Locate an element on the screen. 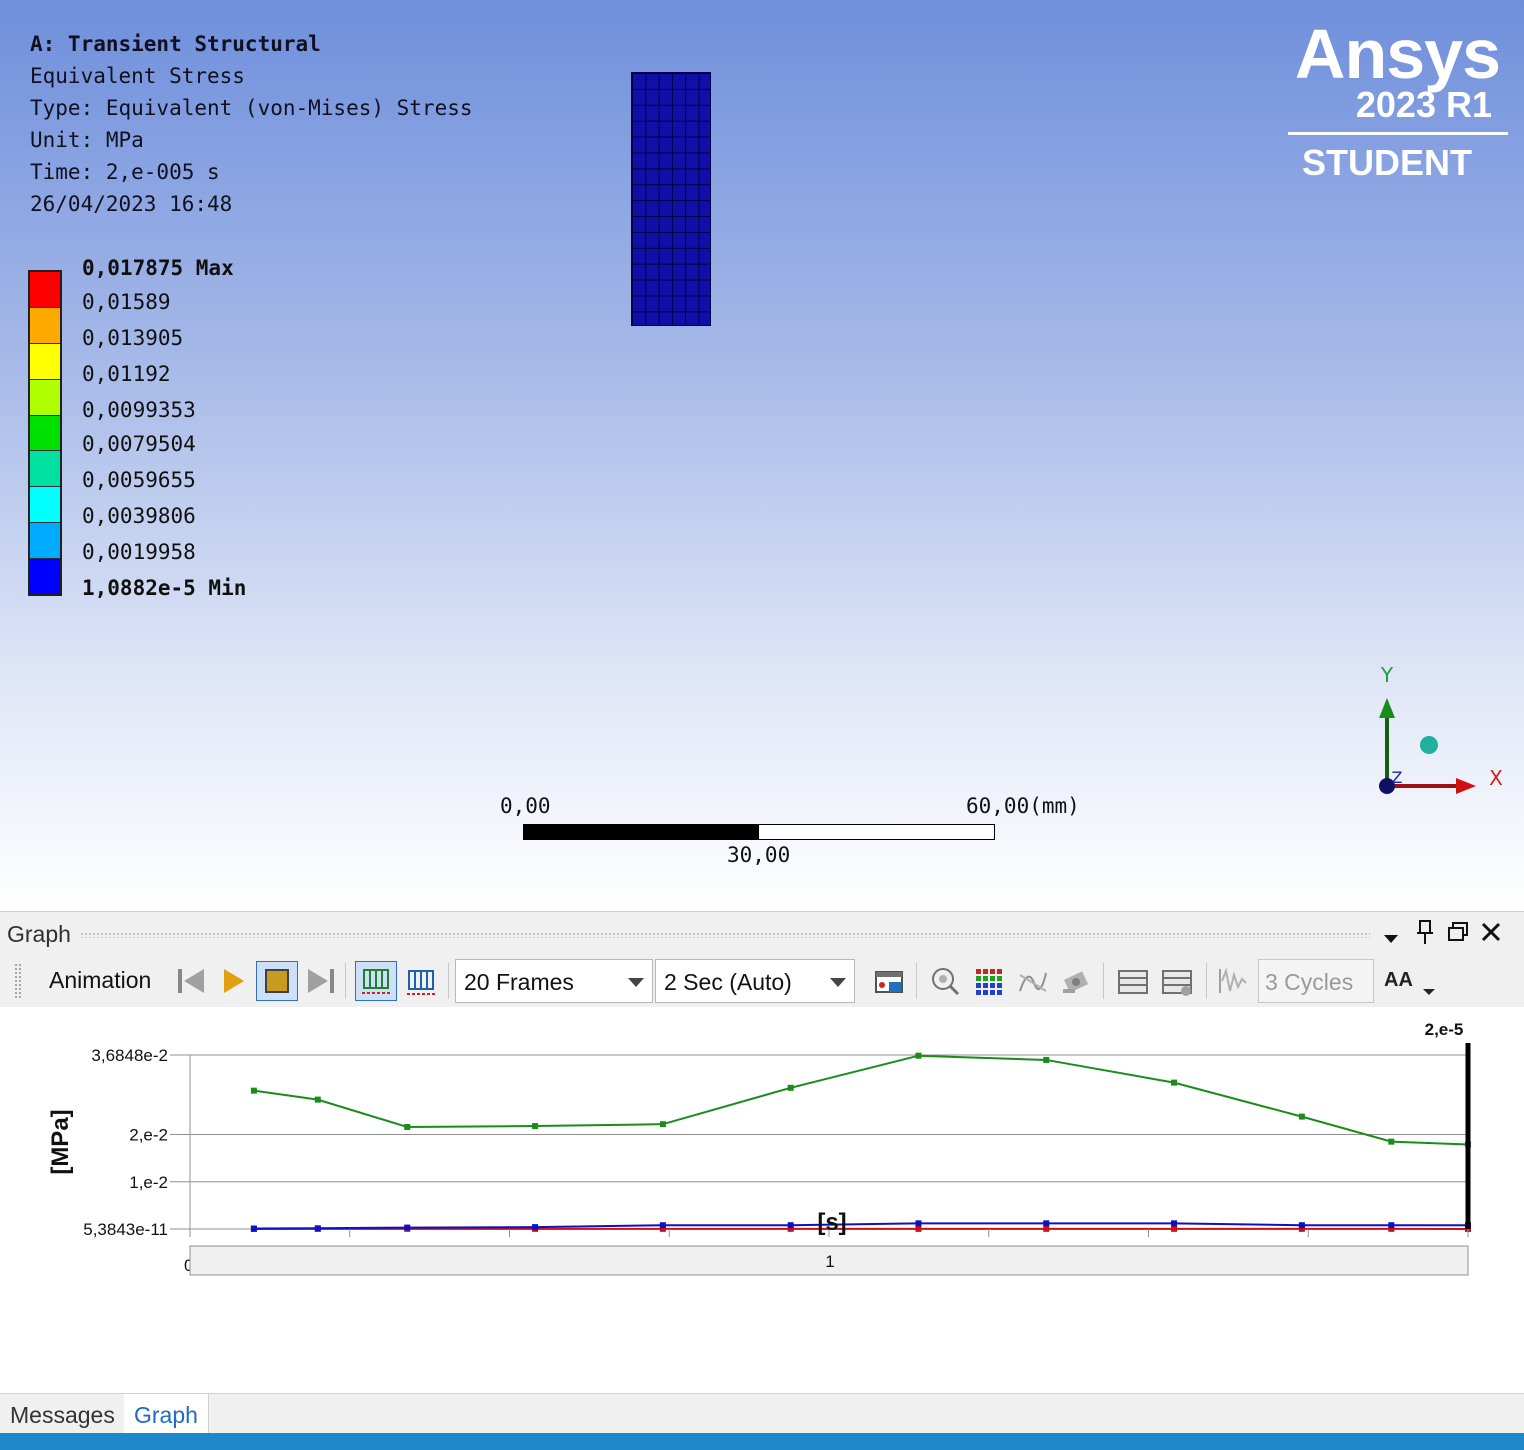 Image resolution: width=1524 pixels, height=1450 pixels. skip-back-icon is located at coordinates (191, 981).